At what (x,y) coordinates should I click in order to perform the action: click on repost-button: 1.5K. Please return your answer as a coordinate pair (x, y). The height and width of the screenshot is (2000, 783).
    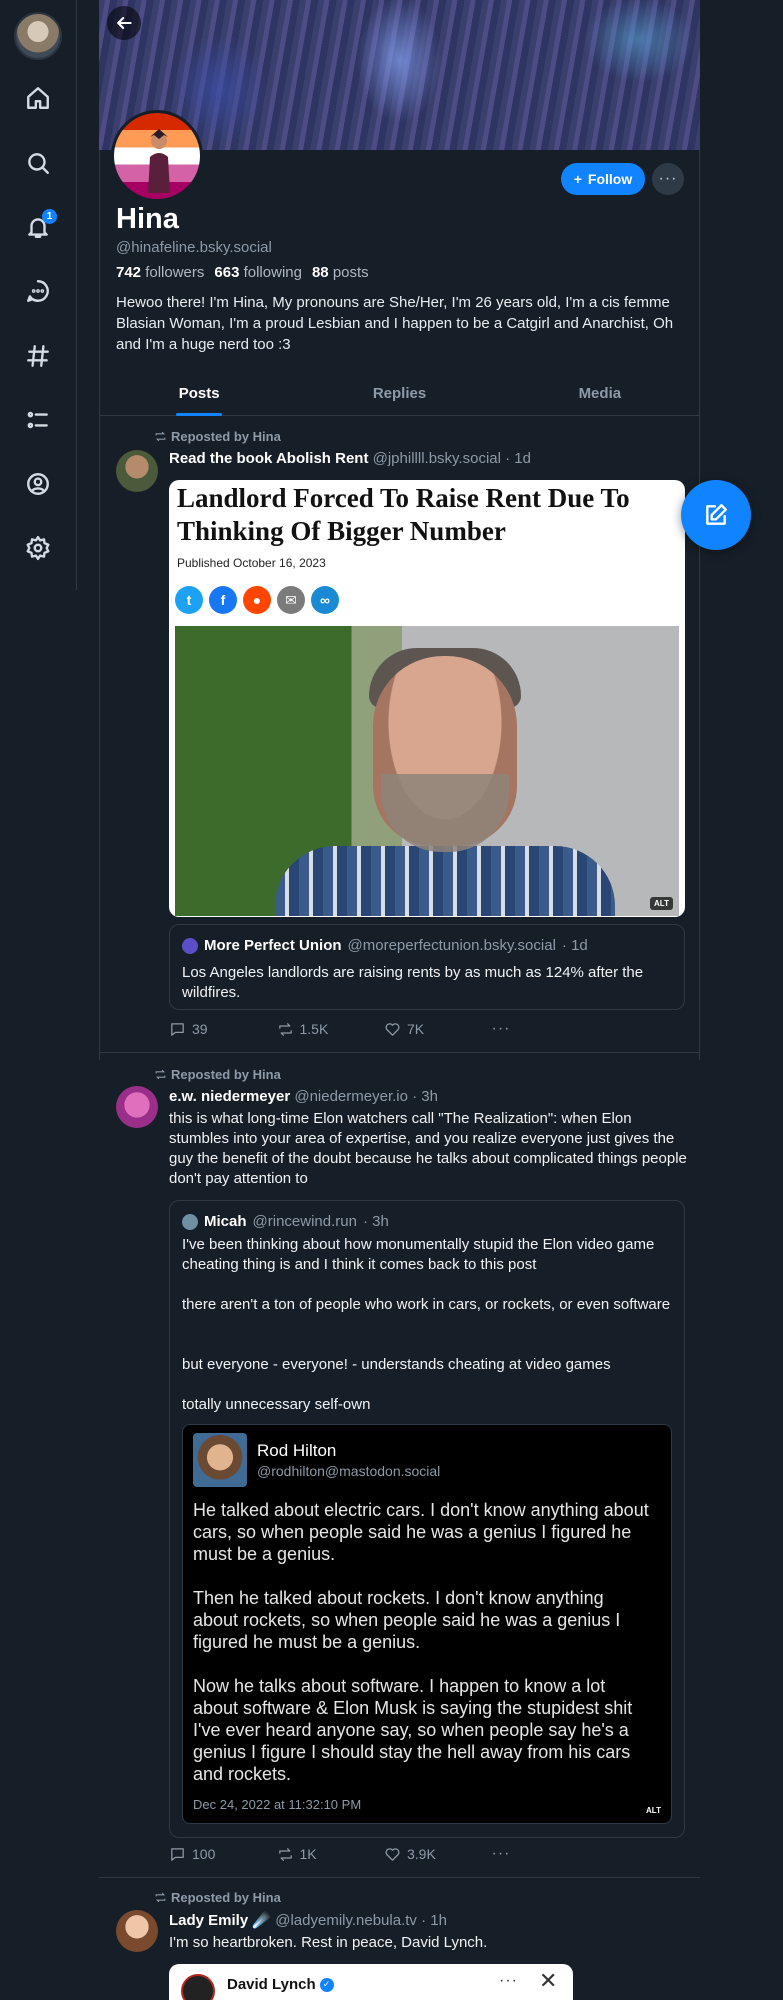
    Looking at the image, I should click on (331, 1029).